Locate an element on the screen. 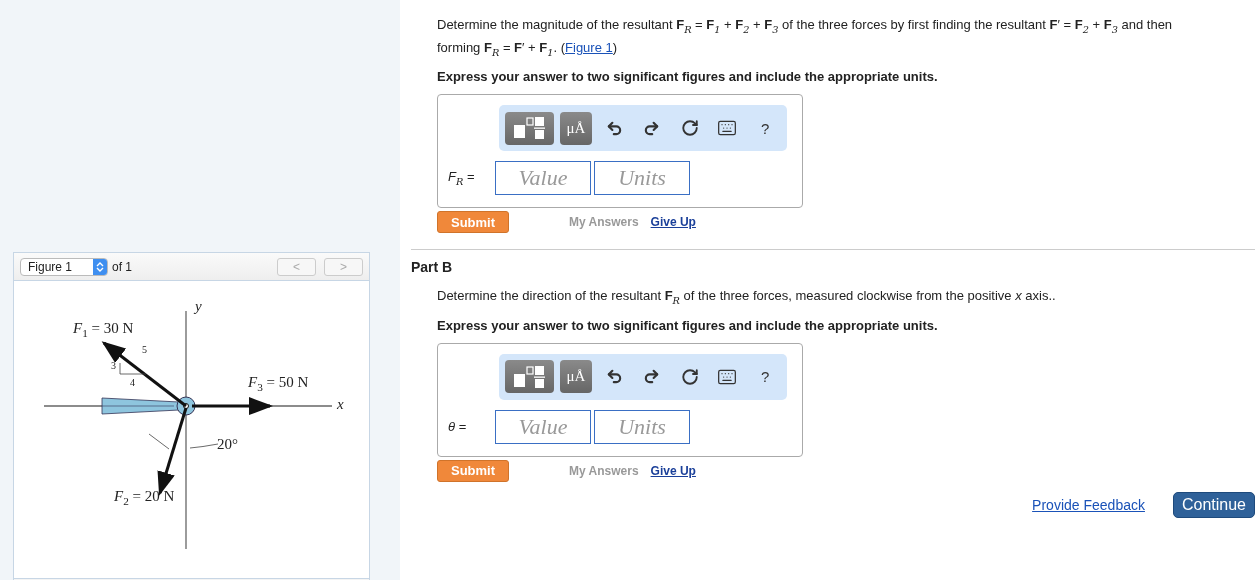 The height and width of the screenshot is (580, 1258). slope-label: 4 is located at coordinates (132, 383).